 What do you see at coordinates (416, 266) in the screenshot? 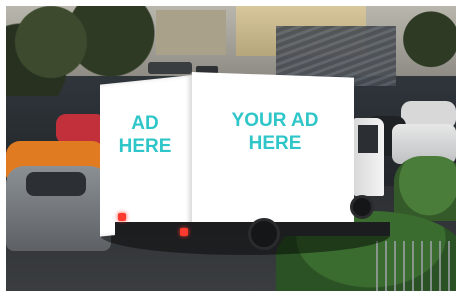
I see `railing` at bounding box center [416, 266].